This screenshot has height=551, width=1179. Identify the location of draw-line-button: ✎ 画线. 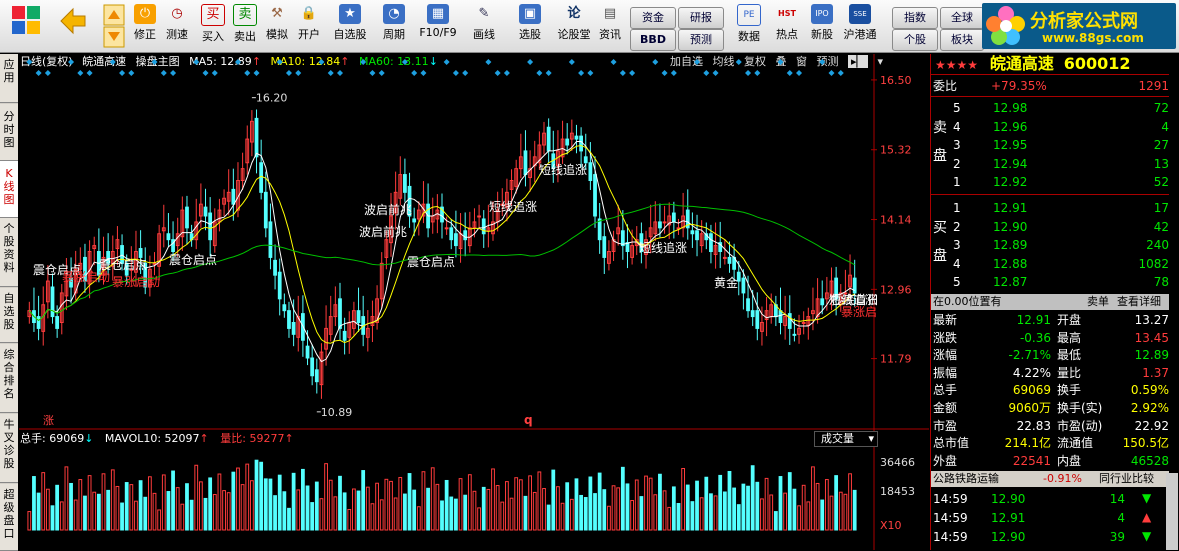
(484, 27).